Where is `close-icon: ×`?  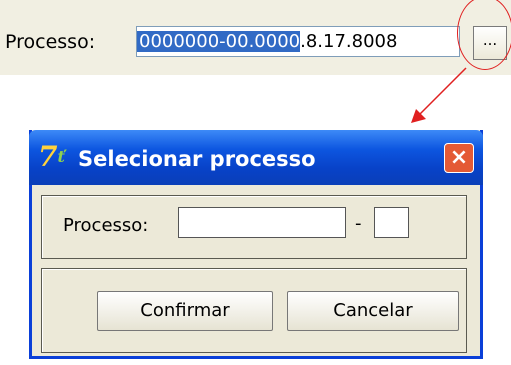 close-icon: × is located at coordinates (459, 157).